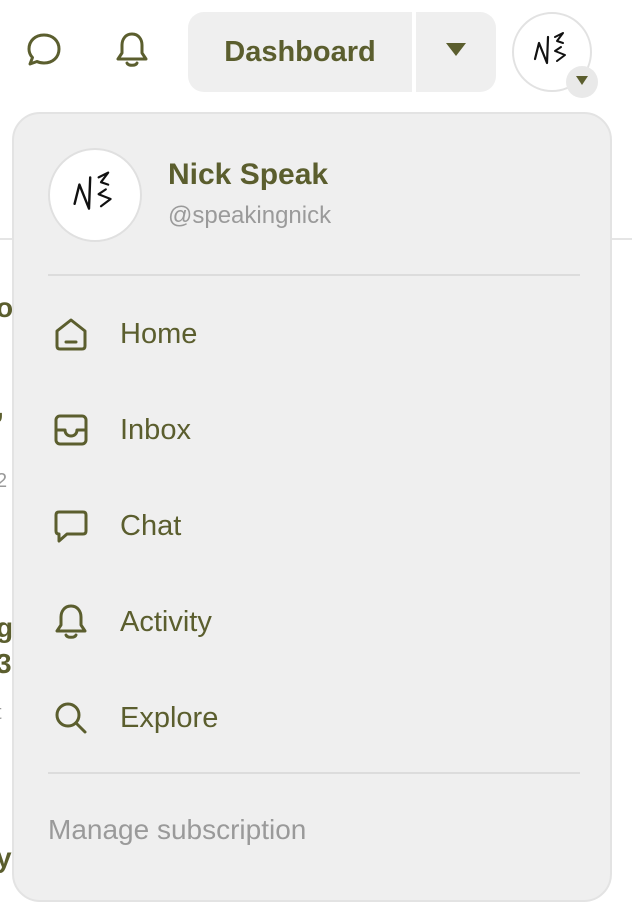 Image resolution: width=632 pixels, height=902 pixels. I want to click on background-text: t, so click(1, 713).